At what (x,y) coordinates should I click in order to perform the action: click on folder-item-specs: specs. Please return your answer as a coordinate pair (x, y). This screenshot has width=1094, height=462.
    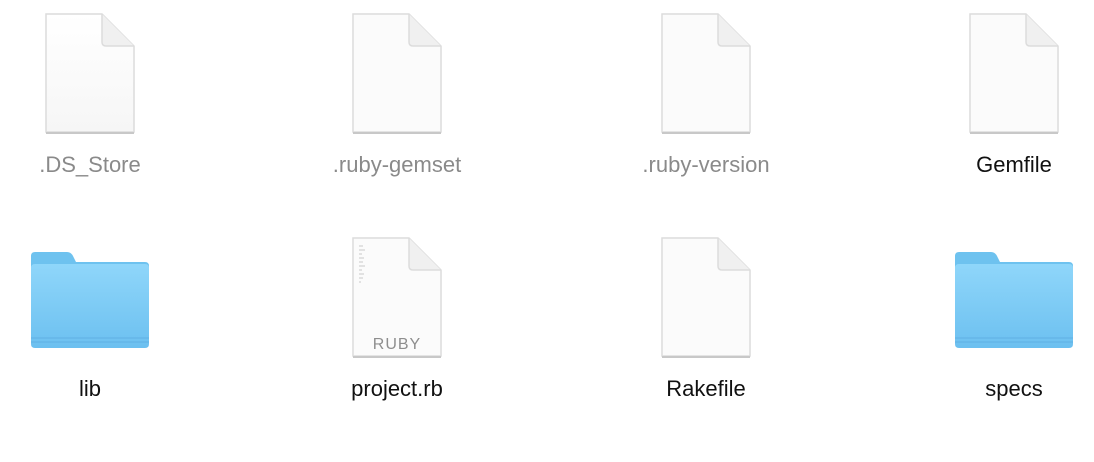
    Looking at the image, I should click on (999, 330).